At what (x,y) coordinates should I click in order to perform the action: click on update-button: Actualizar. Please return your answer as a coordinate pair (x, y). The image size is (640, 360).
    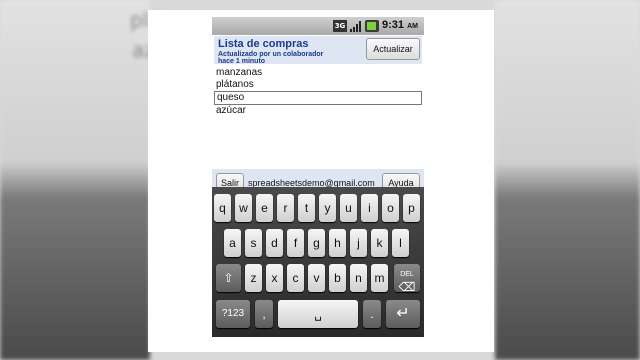
    Looking at the image, I should click on (393, 49).